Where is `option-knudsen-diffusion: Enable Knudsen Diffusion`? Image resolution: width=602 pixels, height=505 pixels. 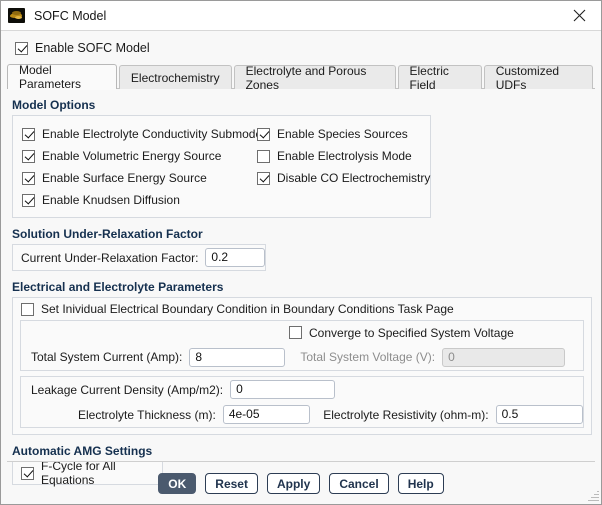 option-knudsen-diffusion: Enable Knudsen Diffusion is located at coordinates (138, 200).